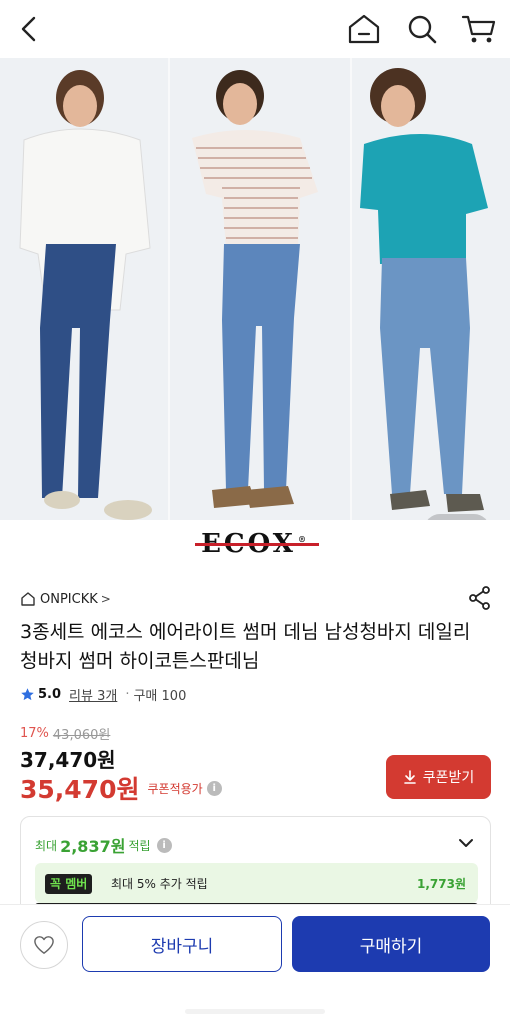  I want to click on brand-logo: ECOX ®, so click(257, 544).